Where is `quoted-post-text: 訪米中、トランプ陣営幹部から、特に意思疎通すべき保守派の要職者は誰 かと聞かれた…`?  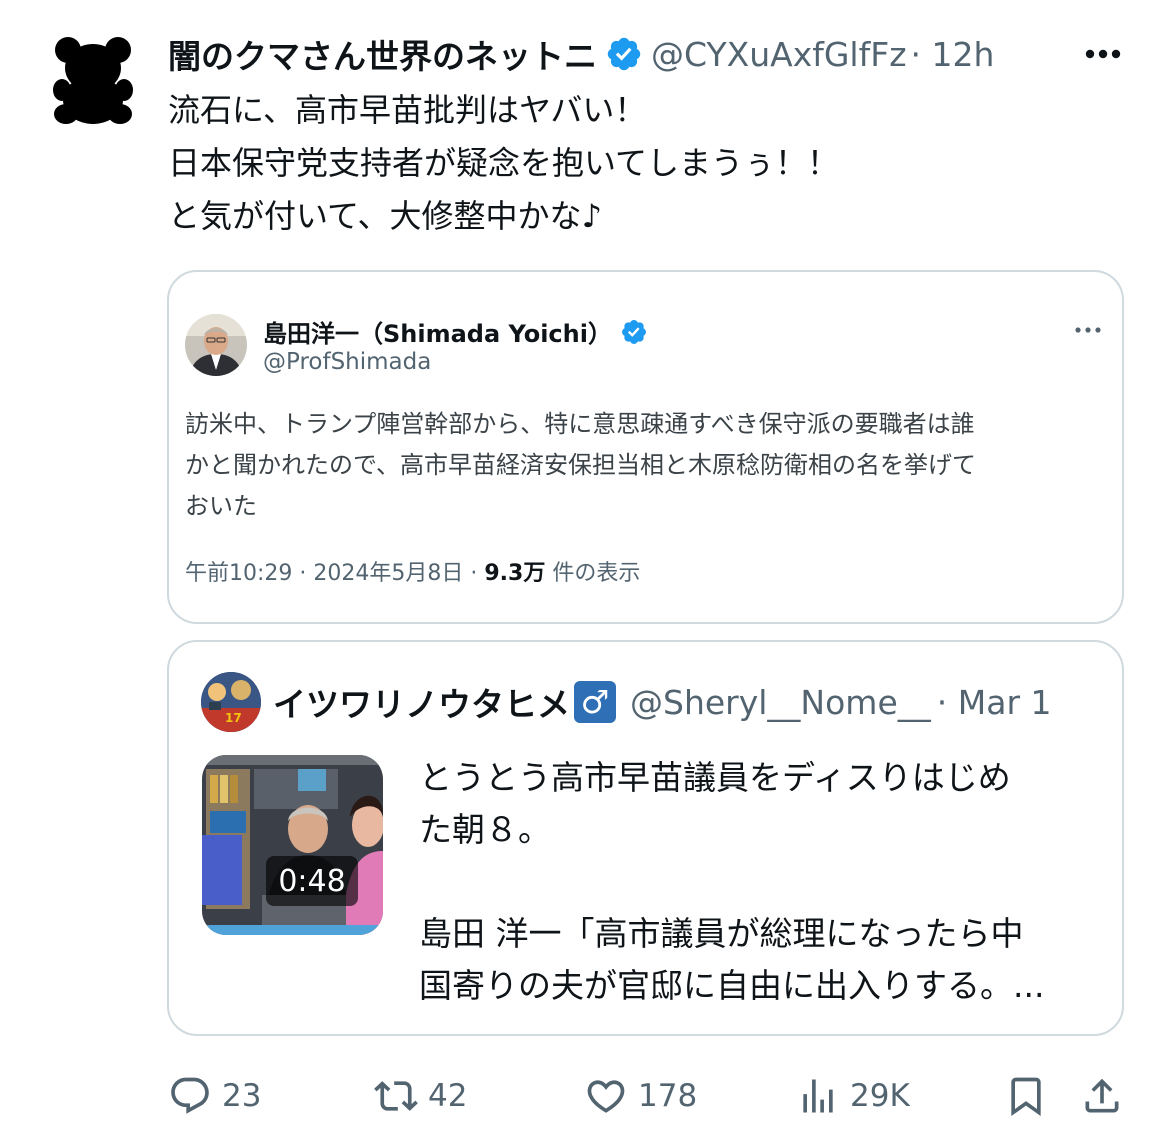 quoted-post-text: 訪米中、トランプ陣営幹部から、特に意思疎通すべき保守派の要職者は誰 かと聞かれた… is located at coordinates (645, 465).